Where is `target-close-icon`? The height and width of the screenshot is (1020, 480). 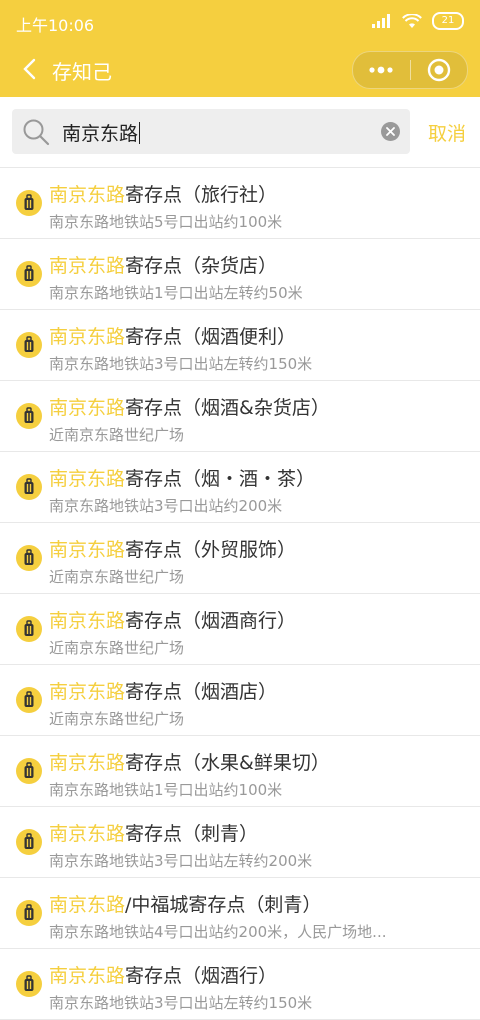 target-close-icon is located at coordinates (438, 70).